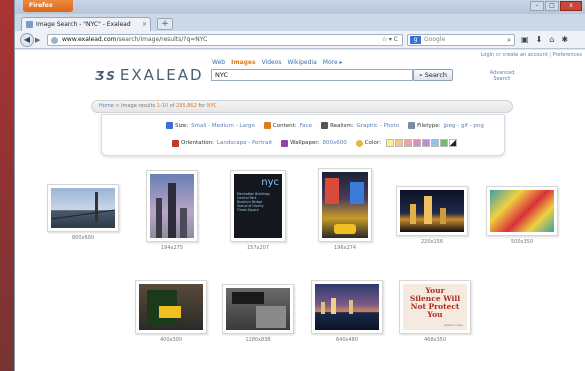 This screenshot has height=371, width=585. I want to click on image-dimensions: 220x156, so click(432, 242).